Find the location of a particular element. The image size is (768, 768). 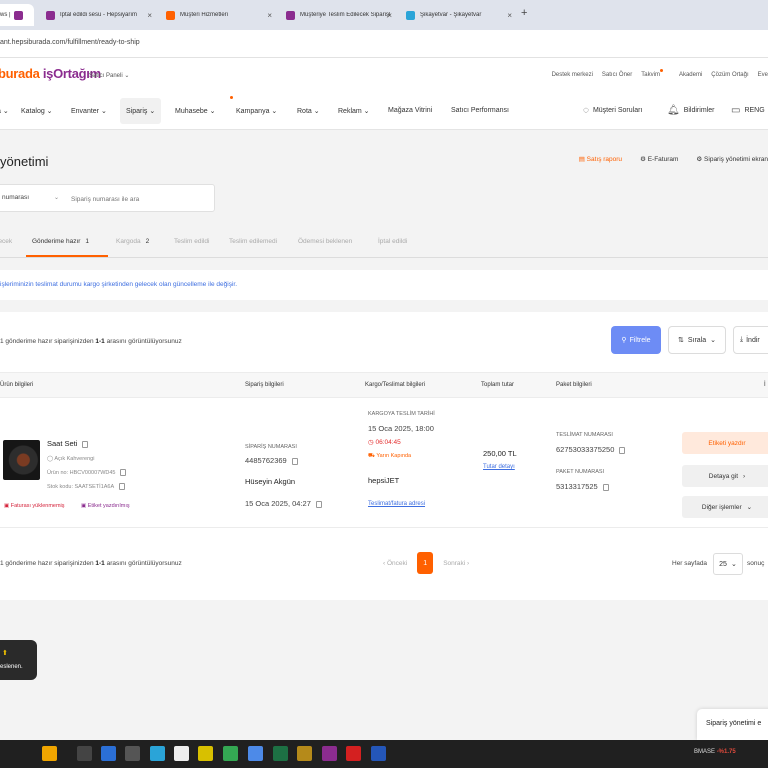

top-link-academy: Akademi is located at coordinates (690, 75).